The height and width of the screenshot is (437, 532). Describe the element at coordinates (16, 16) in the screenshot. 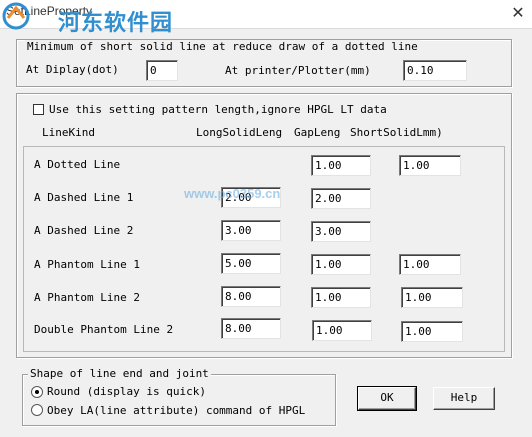

I see `watermark-logo-icon` at that location.